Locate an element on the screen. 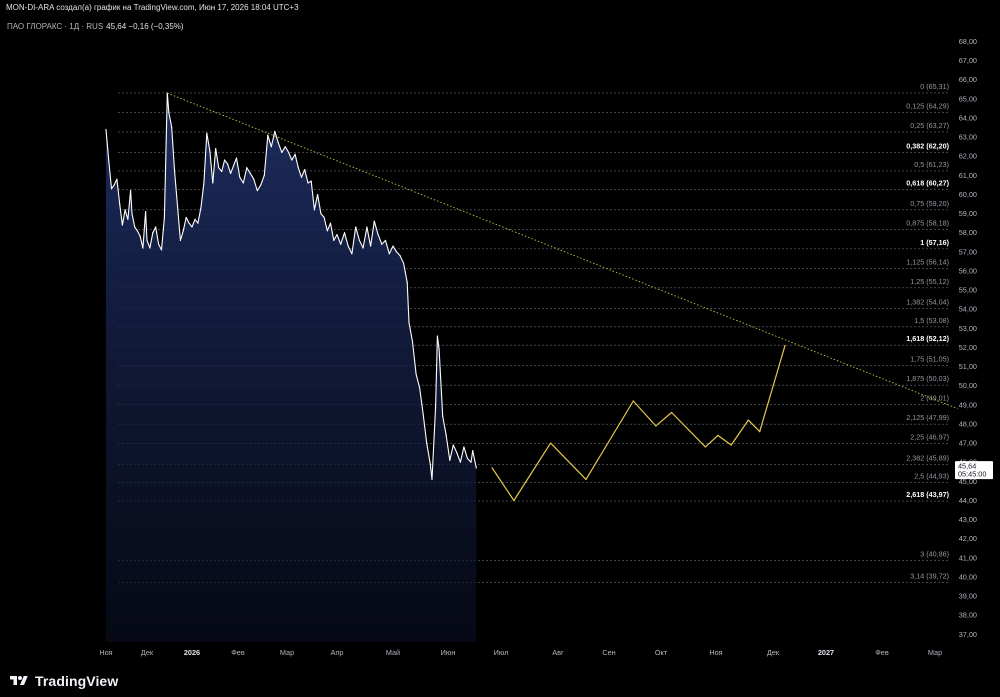 The height and width of the screenshot is (697, 1000). y-tick-label: 62,00 is located at coordinates (968, 156).